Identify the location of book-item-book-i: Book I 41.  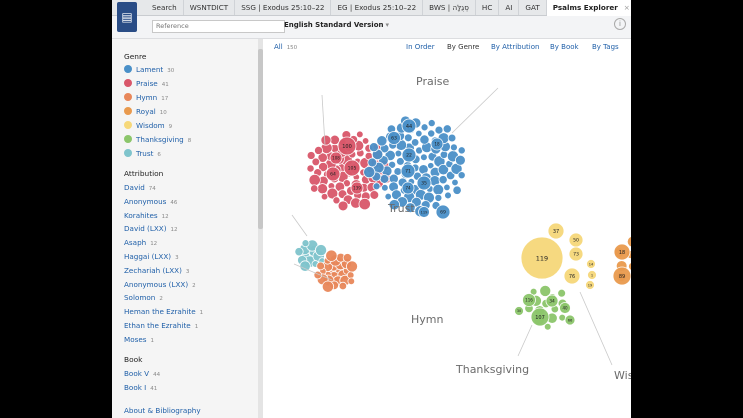
(140, 387).